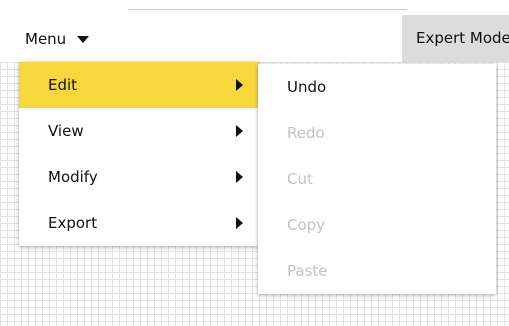 This screenshot has width=509, height=326. What do you see at coordinates (267, 9) in the screenshot?
I see `top-divider` at bounding box center [267, 9].